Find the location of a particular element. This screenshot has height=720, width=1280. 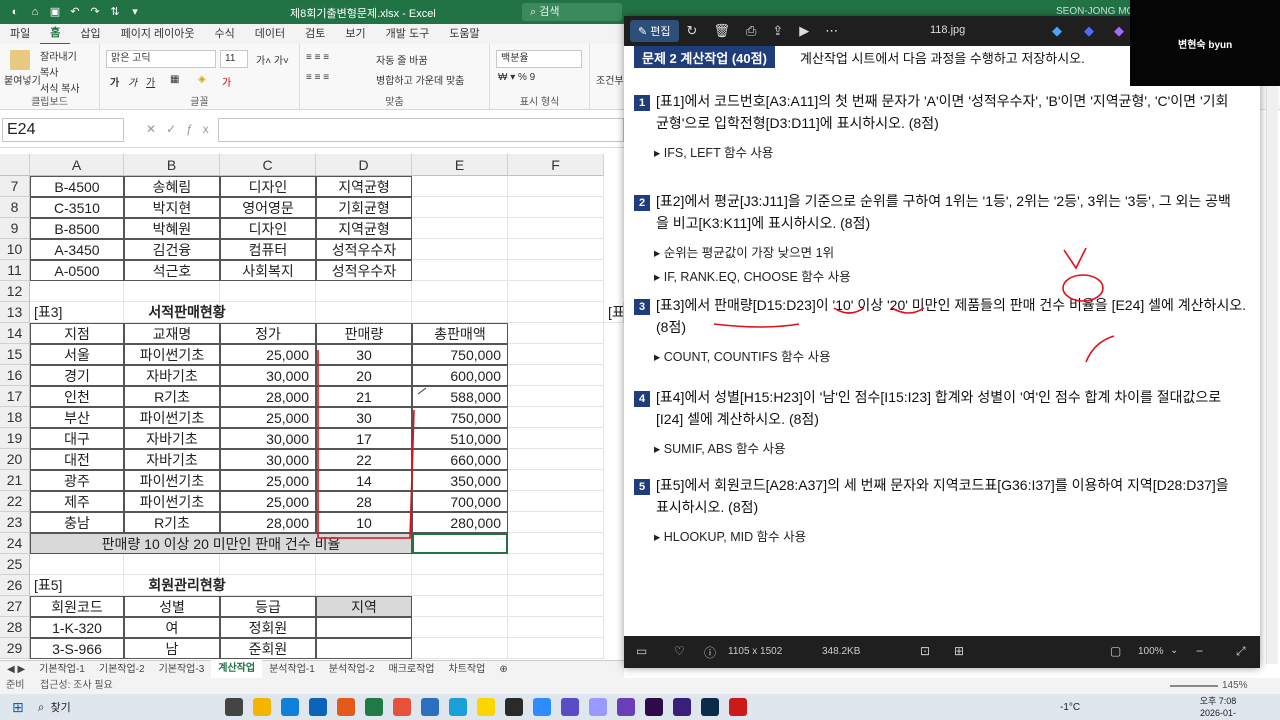

column-header: F is located at coordinates (556, 165).